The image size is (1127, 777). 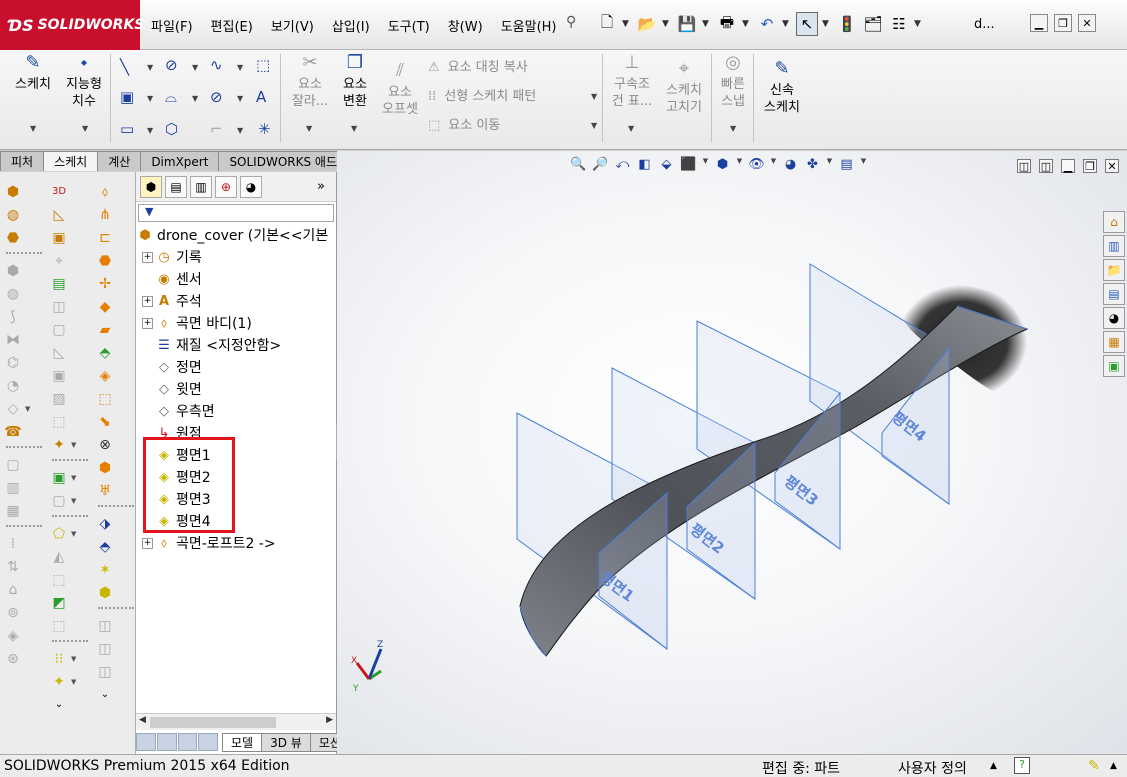 I want to click on repair-sketch-button: ⌖ 스케치 고치기, so click(x=684, y=88).